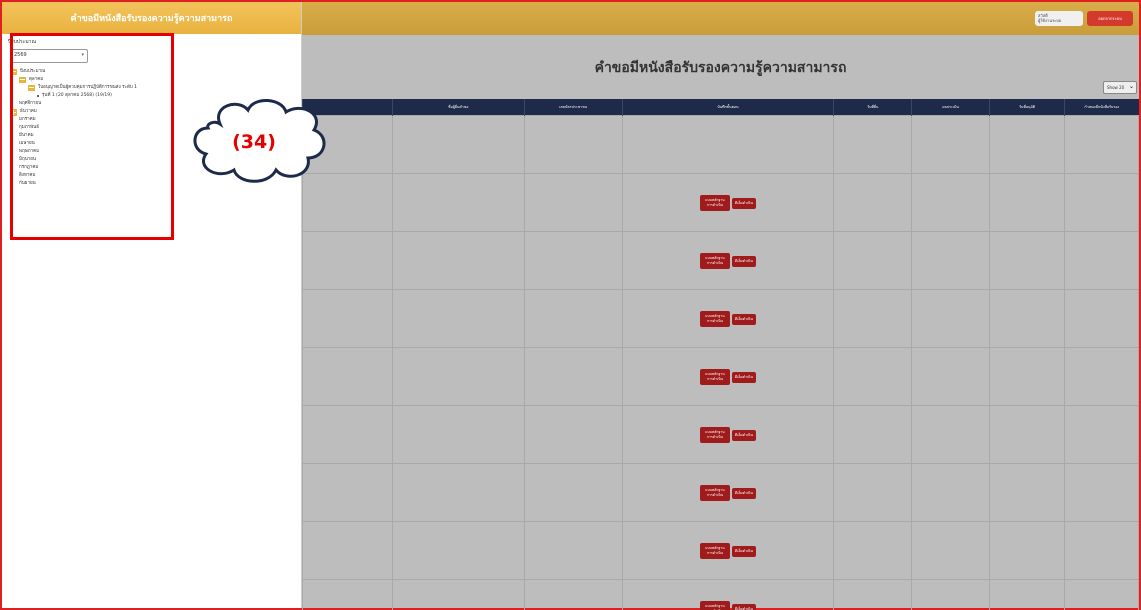  I want to click on column-header: วันที่อนุมัติ, so click(1027, 107).